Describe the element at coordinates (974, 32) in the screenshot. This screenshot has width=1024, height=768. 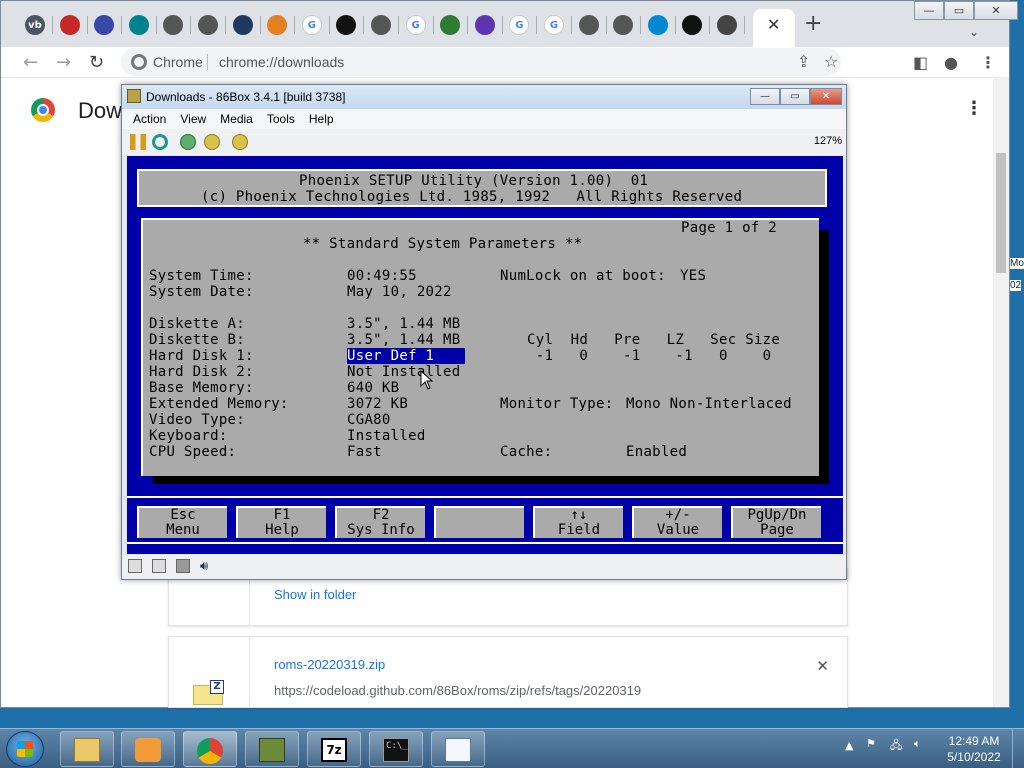
I see `tab-search-chevron-icon: ⌄` at that location.